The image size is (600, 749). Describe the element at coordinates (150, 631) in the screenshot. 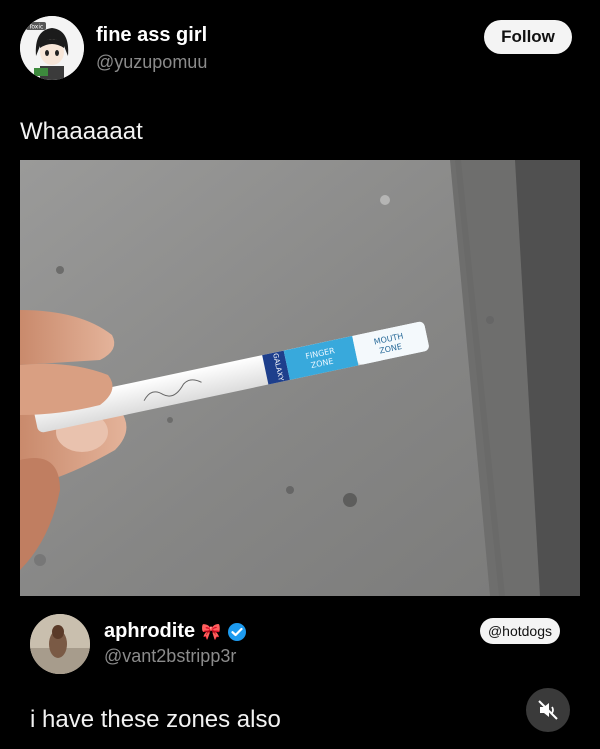

I see `quote-author-name: aphrodite` at that location.